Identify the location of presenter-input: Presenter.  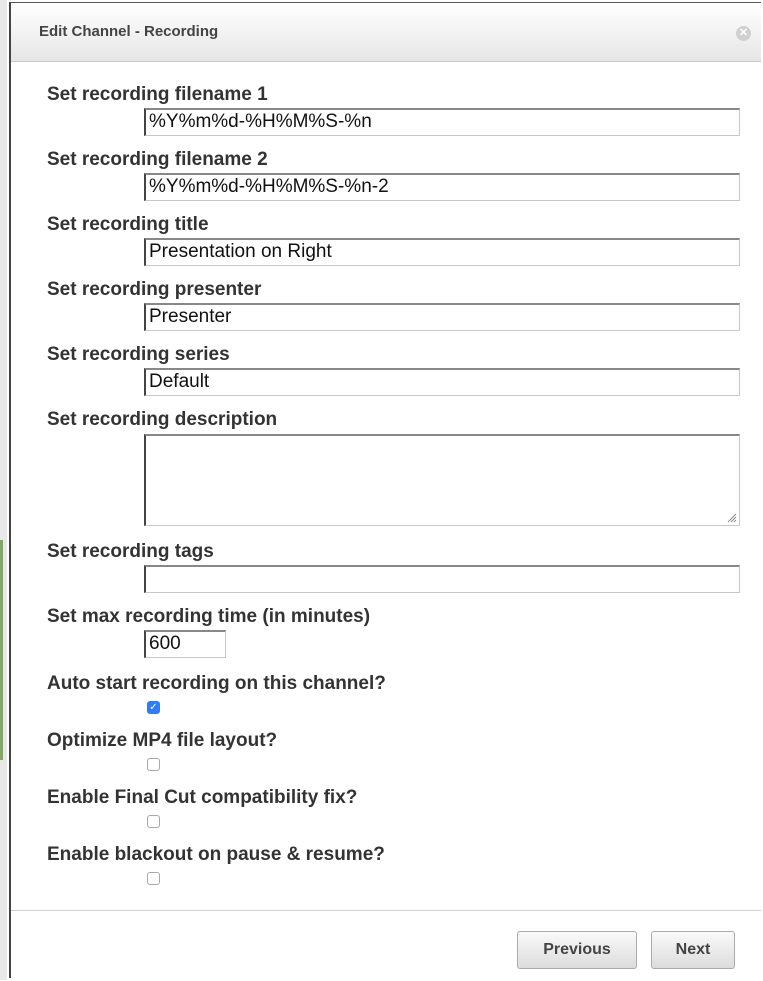
(442, 317).